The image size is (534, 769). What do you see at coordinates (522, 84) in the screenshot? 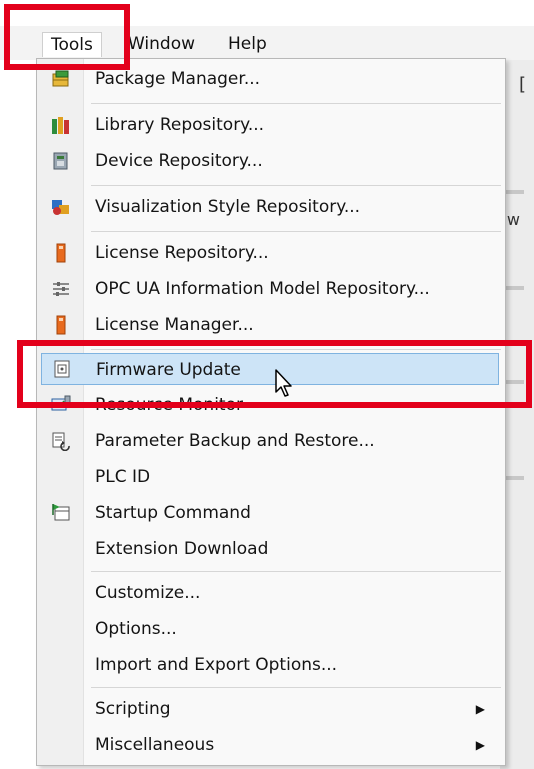
I see `background-text: [` at bounding box center [522, 84].